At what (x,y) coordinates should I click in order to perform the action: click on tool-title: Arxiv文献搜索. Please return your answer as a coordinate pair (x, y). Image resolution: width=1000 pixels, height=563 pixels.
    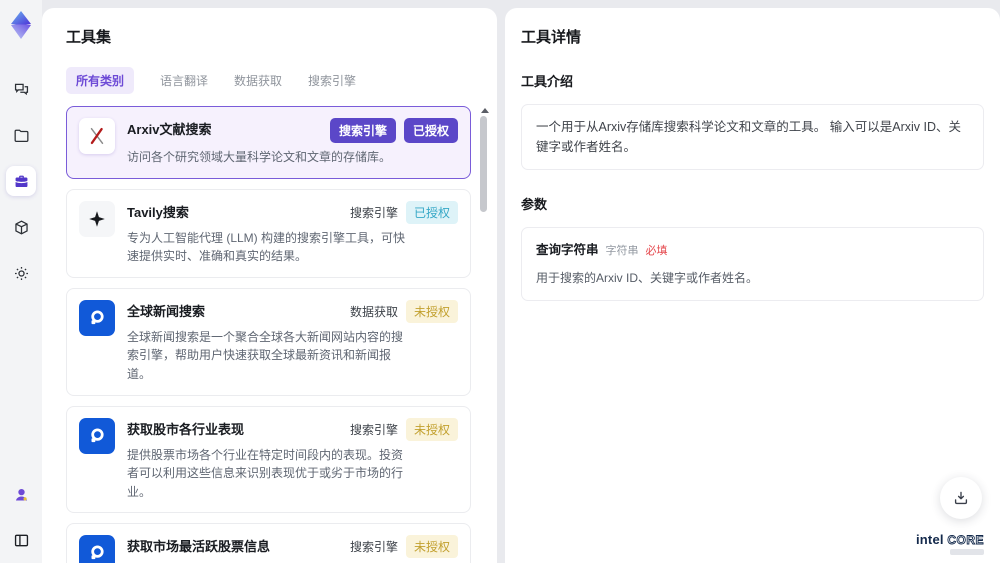
    Looking at the image, I should click on (169, 129).